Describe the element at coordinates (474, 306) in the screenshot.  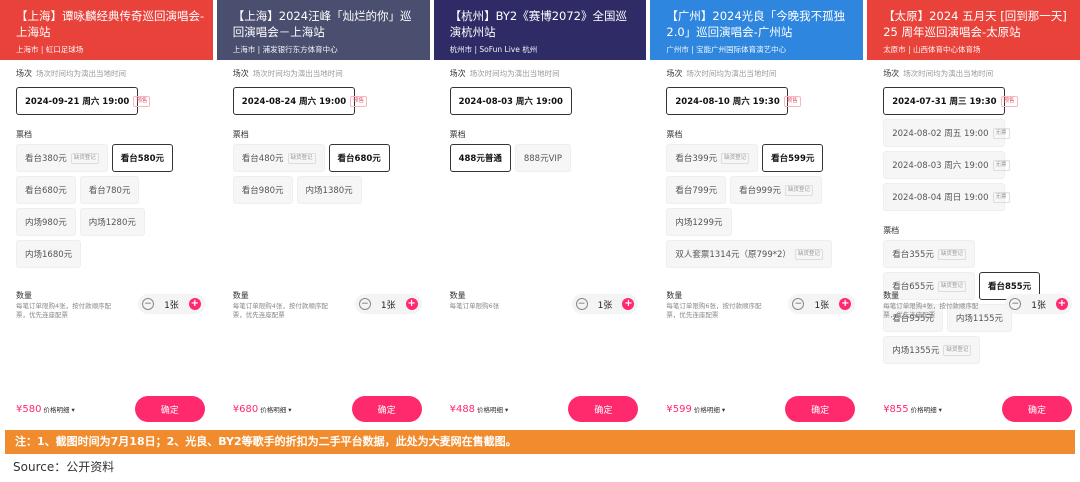
I see `quantity-limit-desc: 每笔订单限购6张` at that location.